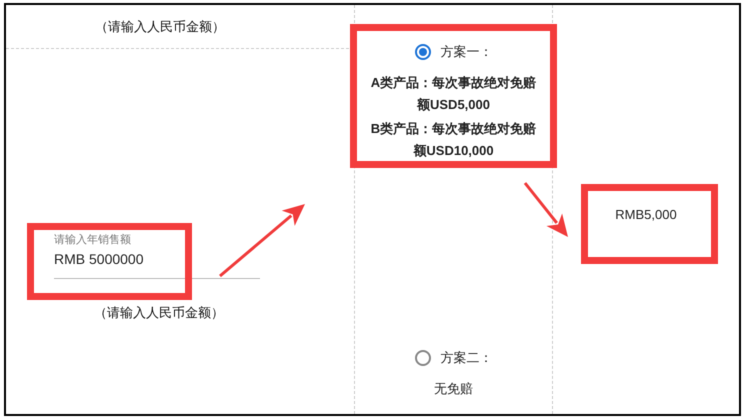 The image size is (743, 419). Describe the element at coordinates (466, 358) in the screenshot. I see `plan-label: 方案二：` at that location.